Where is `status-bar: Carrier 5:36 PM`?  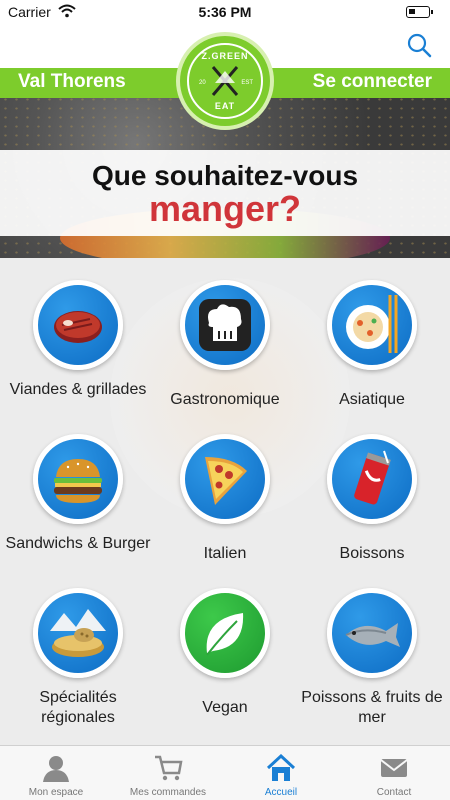
status-bar: Carrier 5:36 PM is located at coordinates (225, 12).